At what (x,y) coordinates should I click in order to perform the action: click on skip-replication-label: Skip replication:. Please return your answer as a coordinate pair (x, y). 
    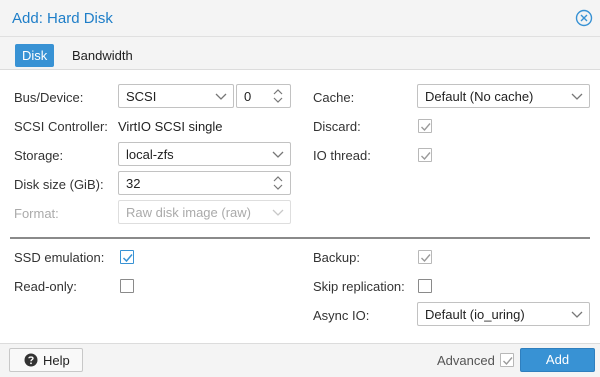
    Looking at the image, I should click on (359, 286).